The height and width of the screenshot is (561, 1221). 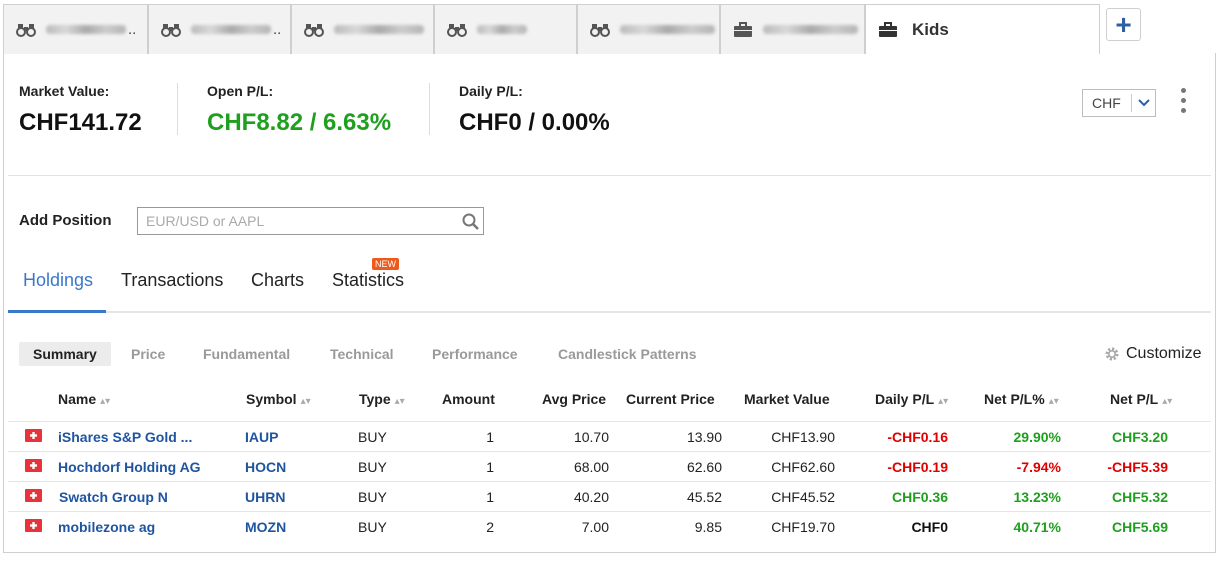 I want to click on current-price-cell: 9.85, so click(x=708, y=527).